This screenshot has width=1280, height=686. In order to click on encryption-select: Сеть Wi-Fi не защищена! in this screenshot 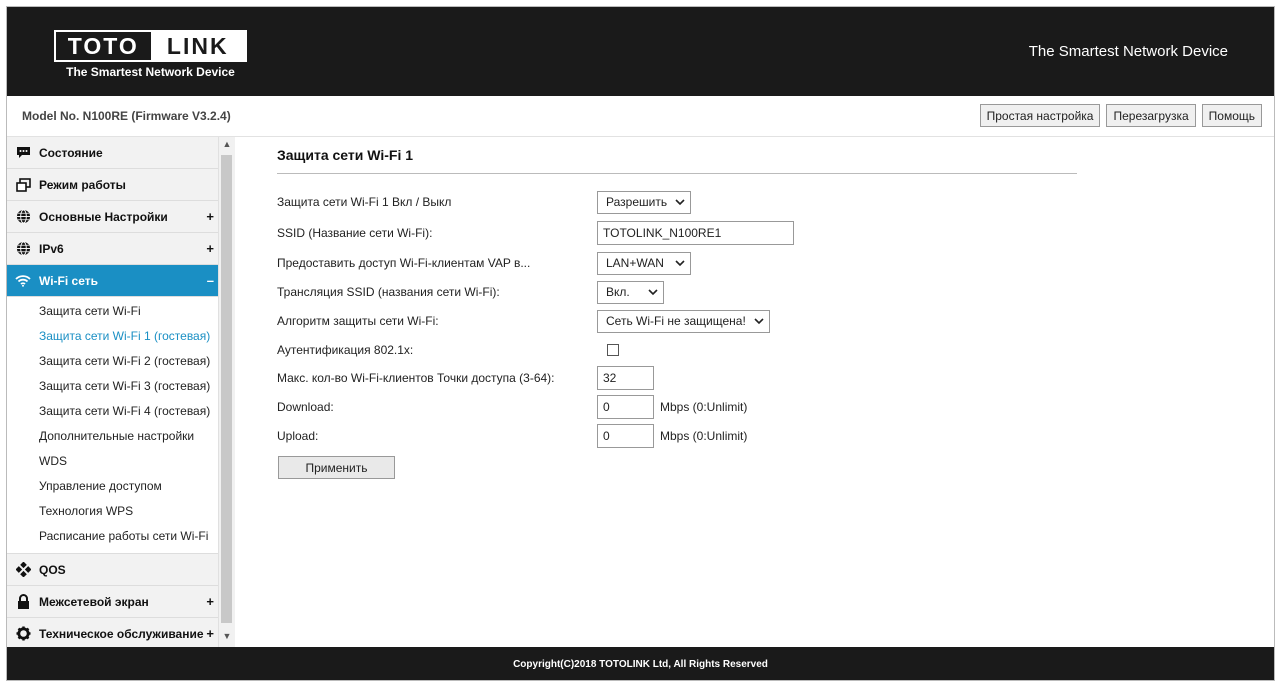, I will do `click(683, 321)`.